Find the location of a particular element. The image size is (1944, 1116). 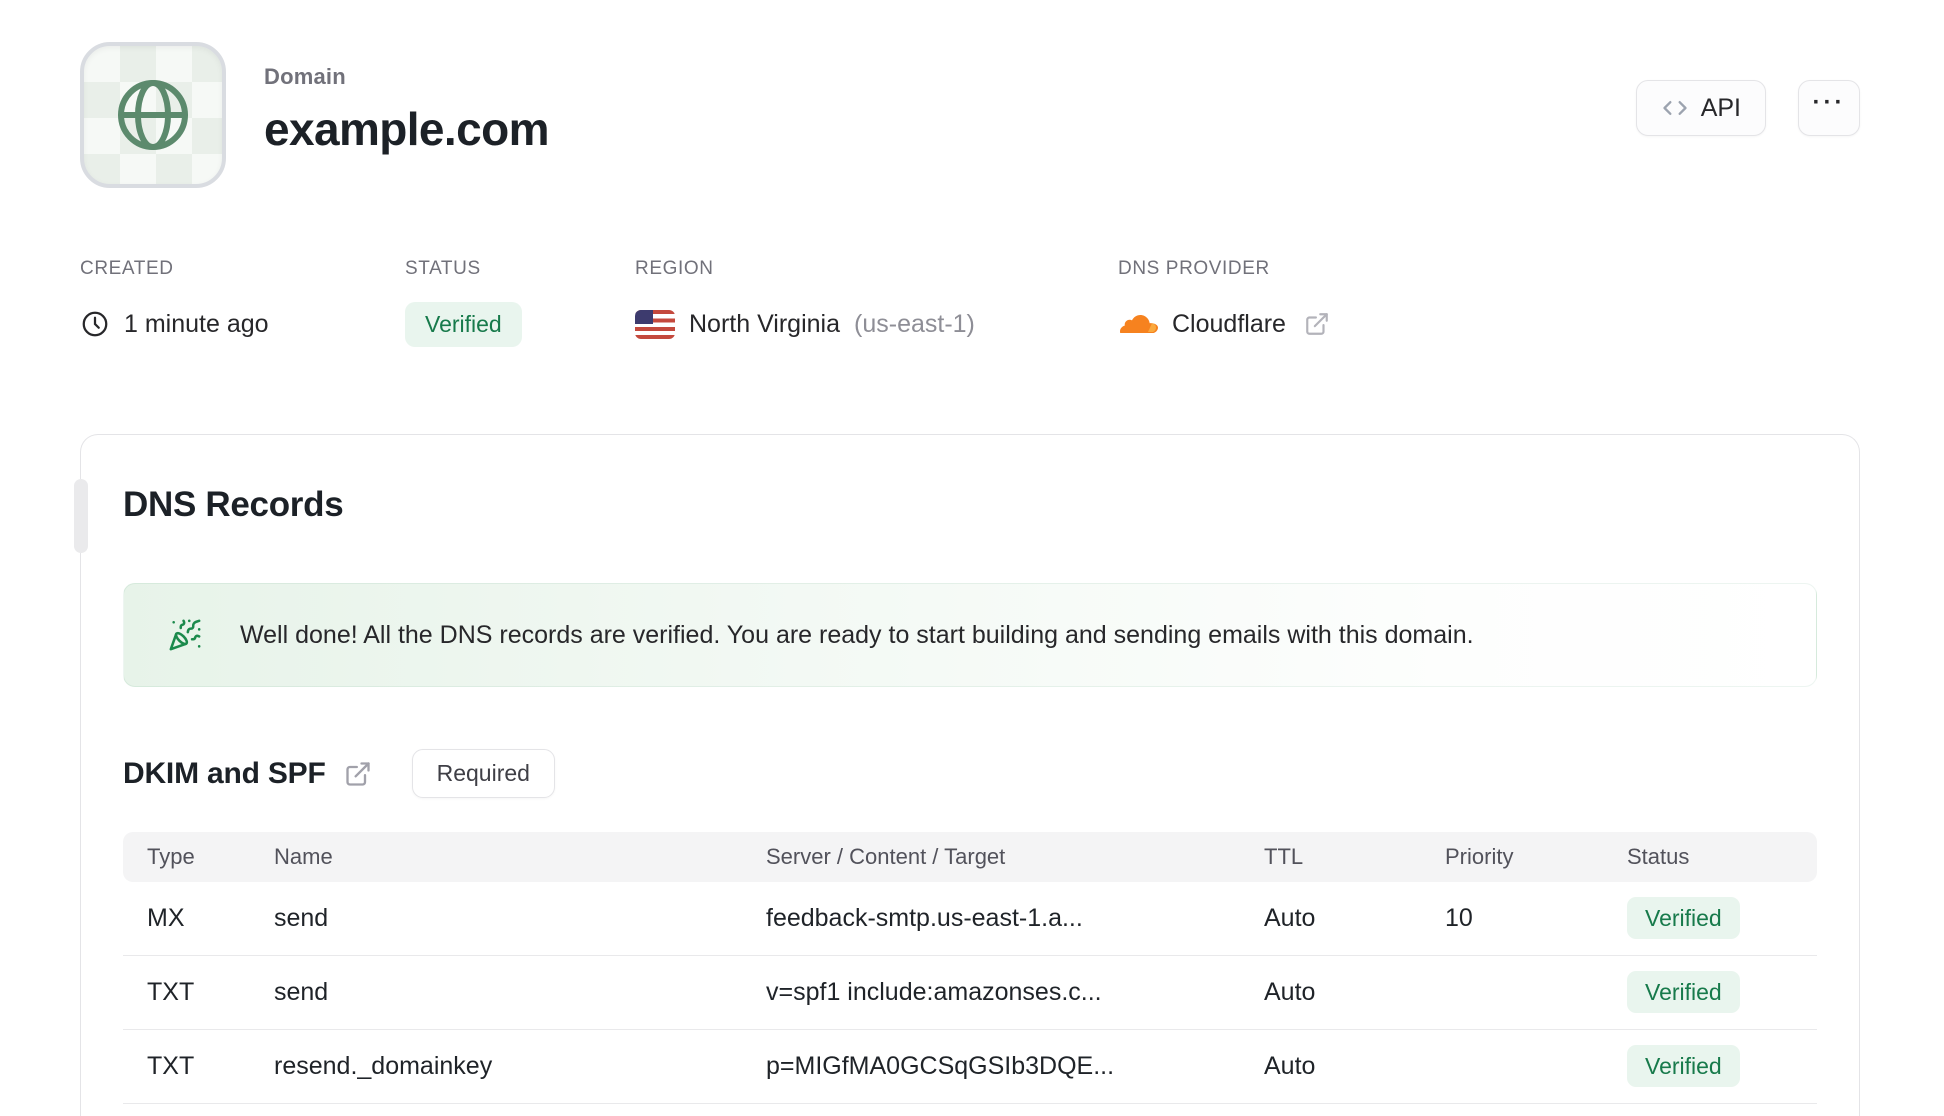

dns-provider-value-row: Cloudflare is located at coordinates (1224, 324).